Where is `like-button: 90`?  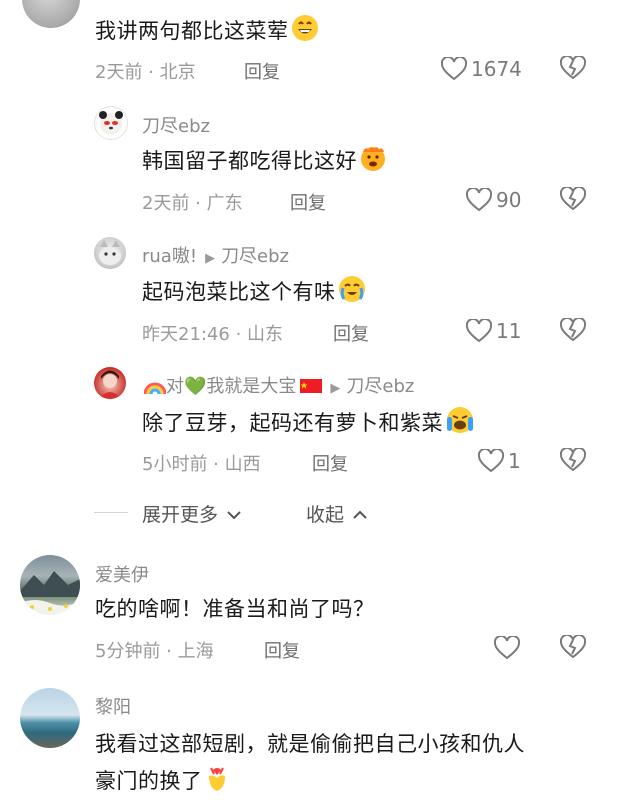
like-button: 90 is located at coordinates (493, 200).